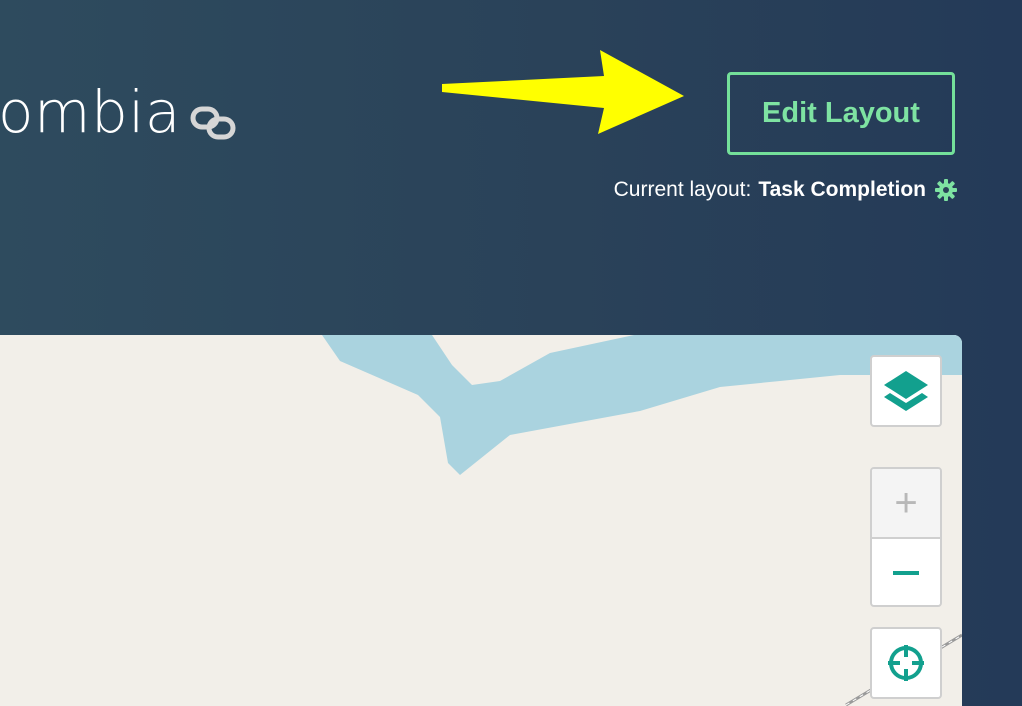 This screenshot has width=1022, height=706. I want to click on layers-button, so click(906, 391).